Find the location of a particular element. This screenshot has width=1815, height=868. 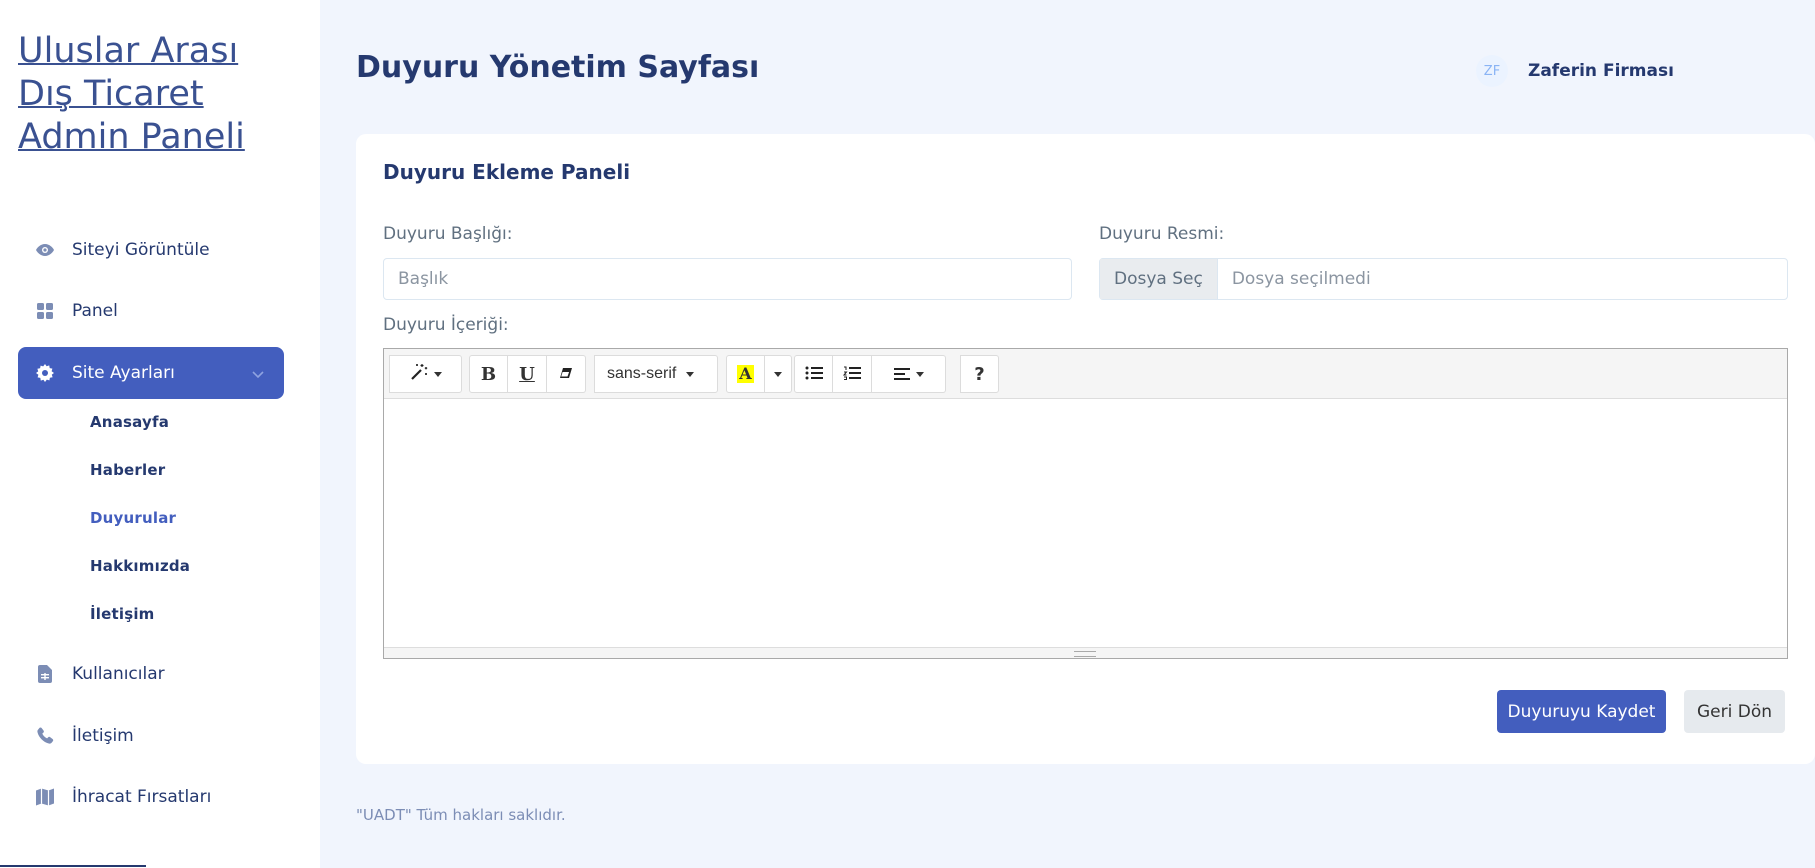

submenu-item-iletisim: İletişim is located at coordinates (122, 614).